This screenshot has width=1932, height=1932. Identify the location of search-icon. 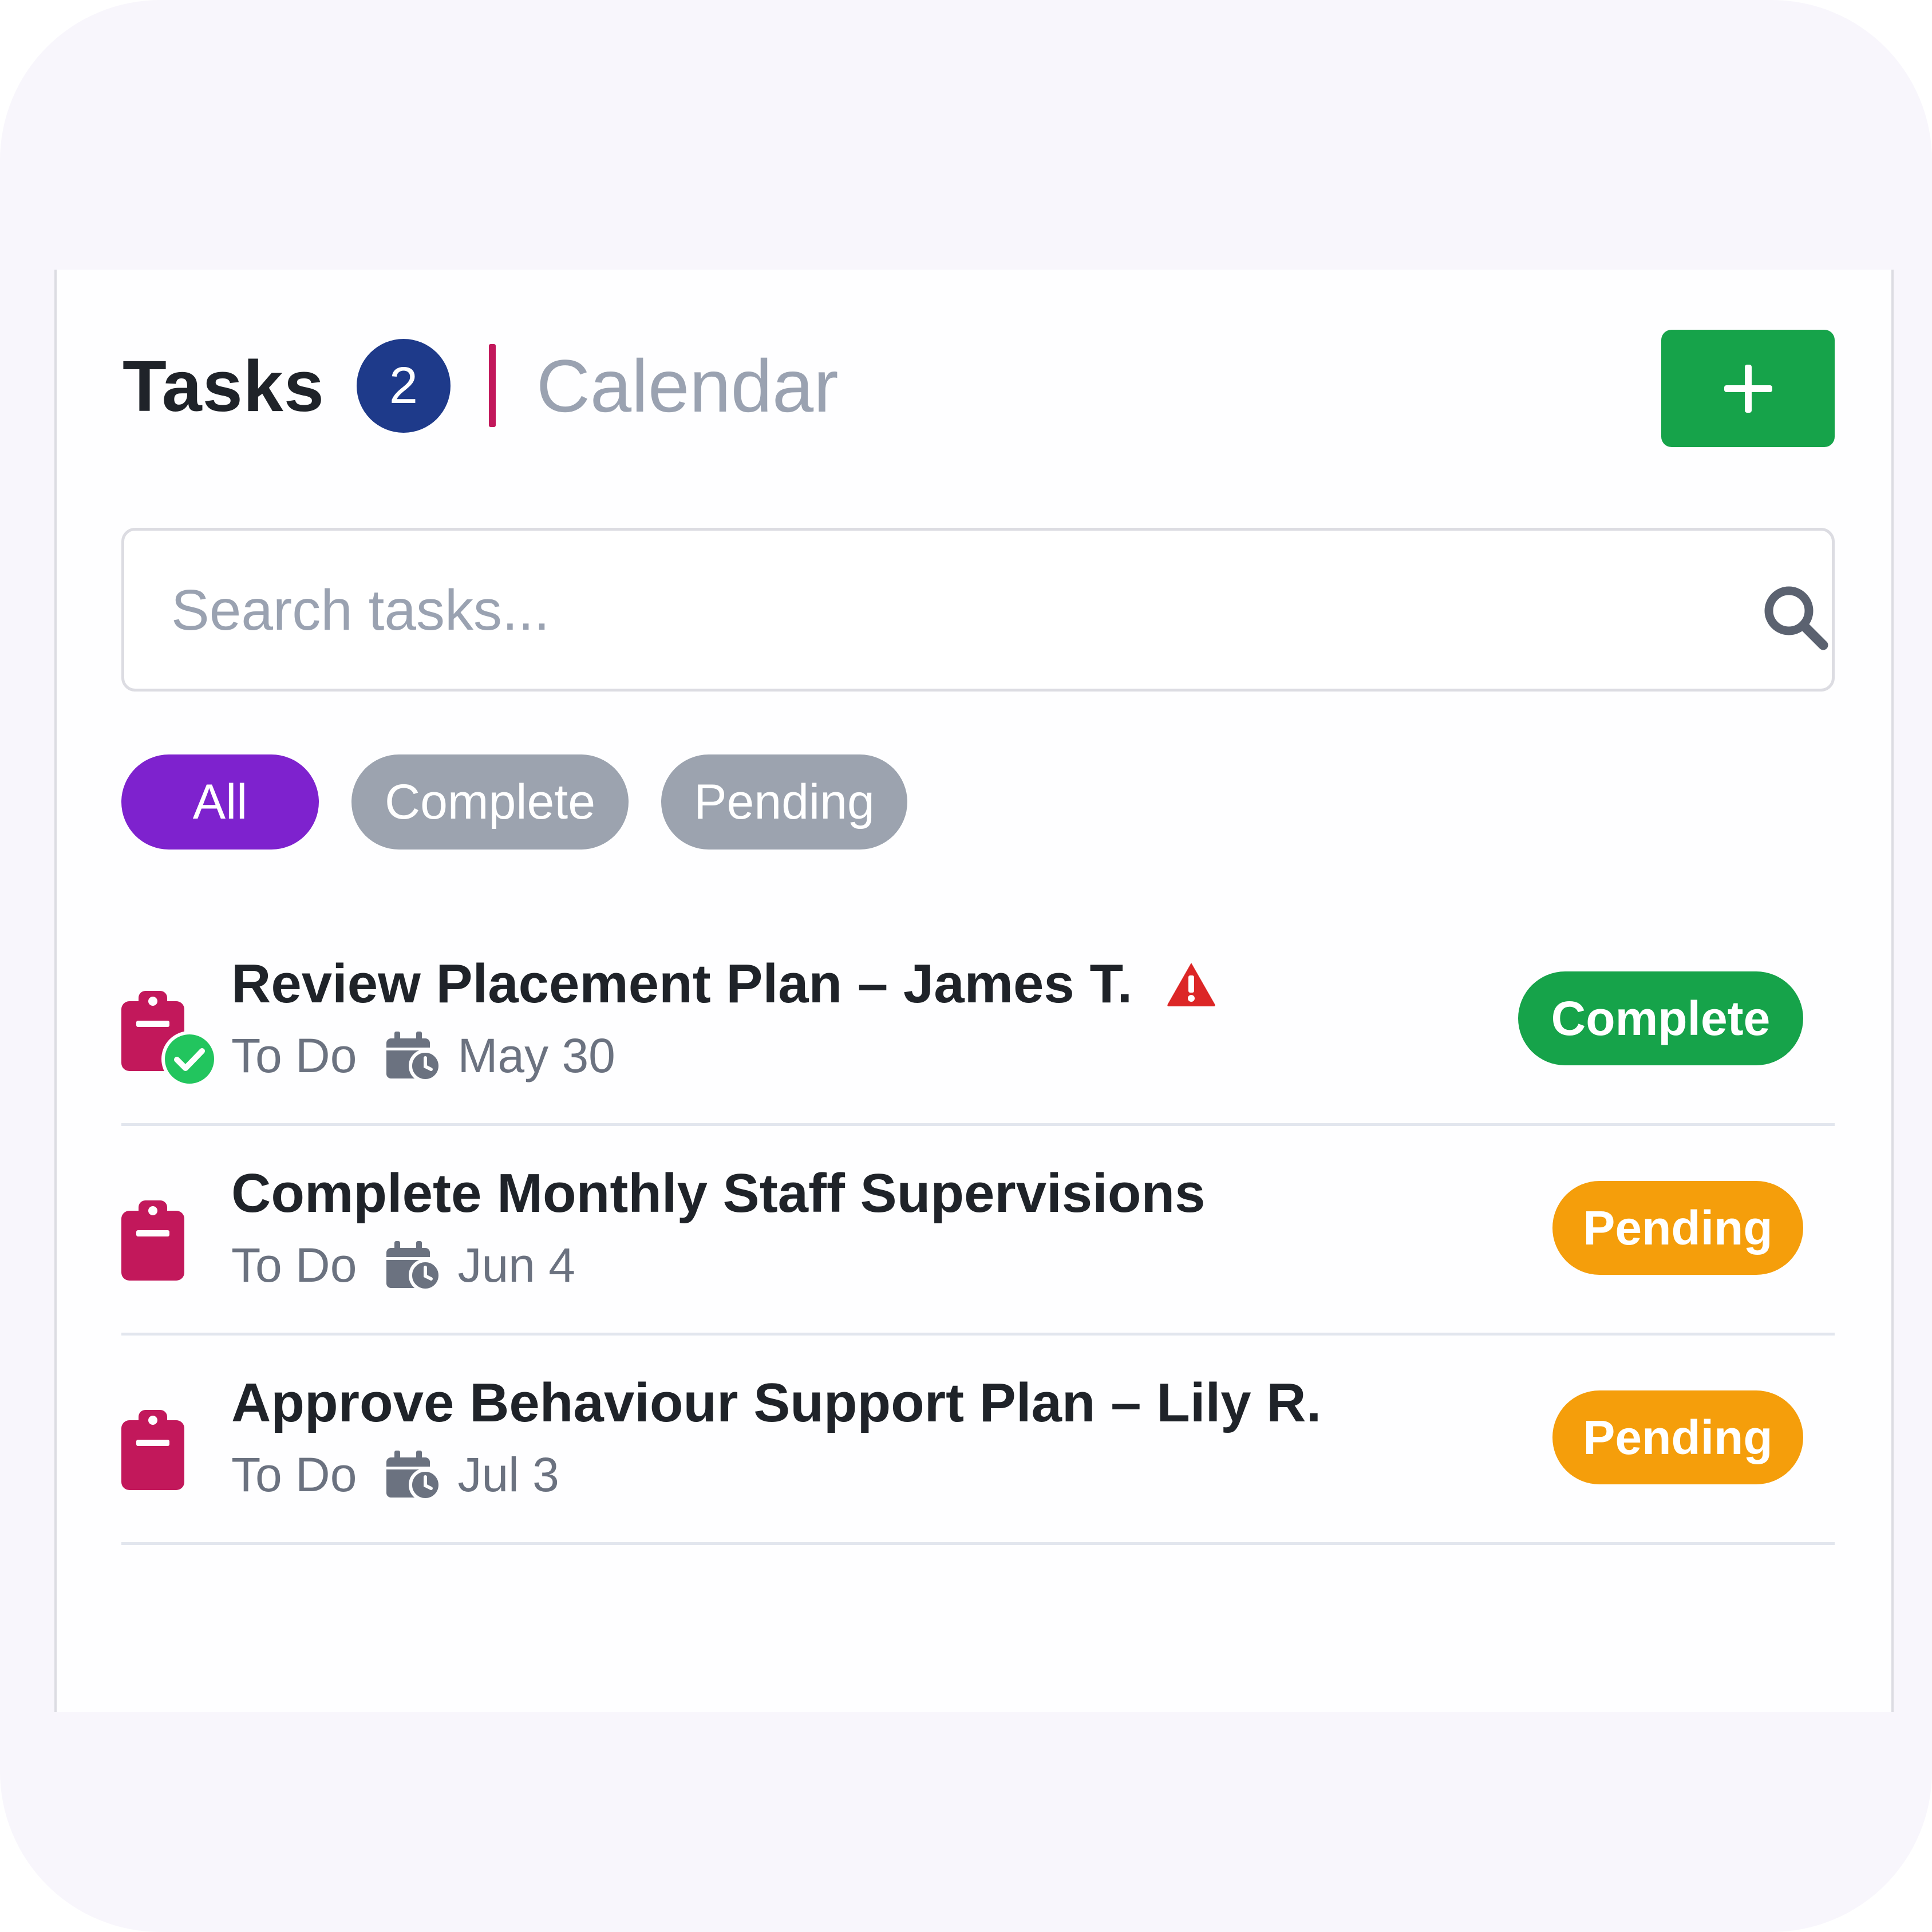
(1795, 617).